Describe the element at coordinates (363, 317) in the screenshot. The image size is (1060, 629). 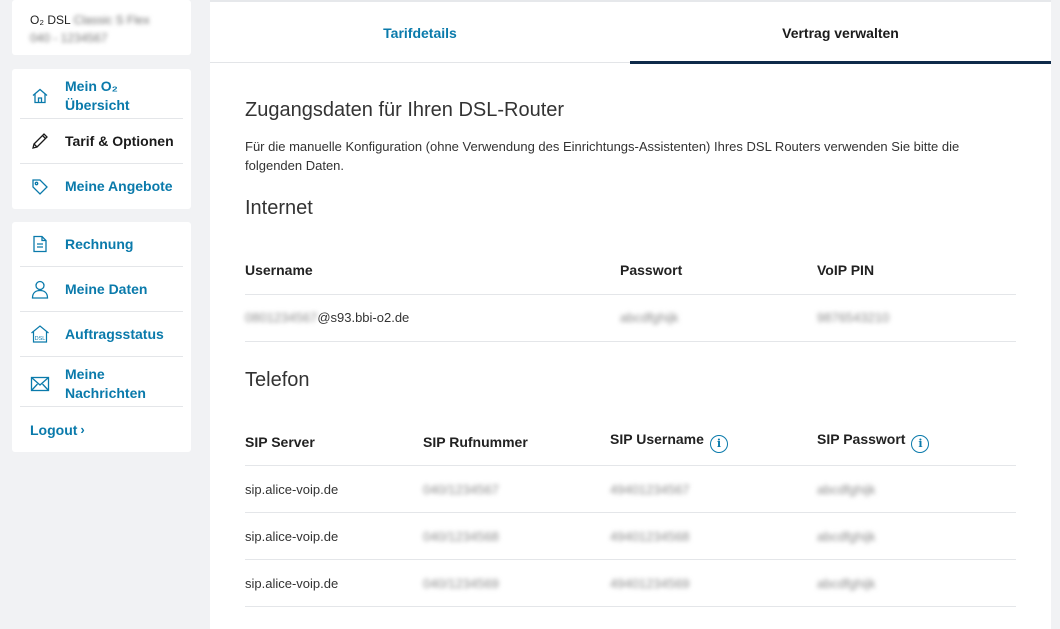
I see `username-suffix: @s93.bbi-o2.de` at that location.